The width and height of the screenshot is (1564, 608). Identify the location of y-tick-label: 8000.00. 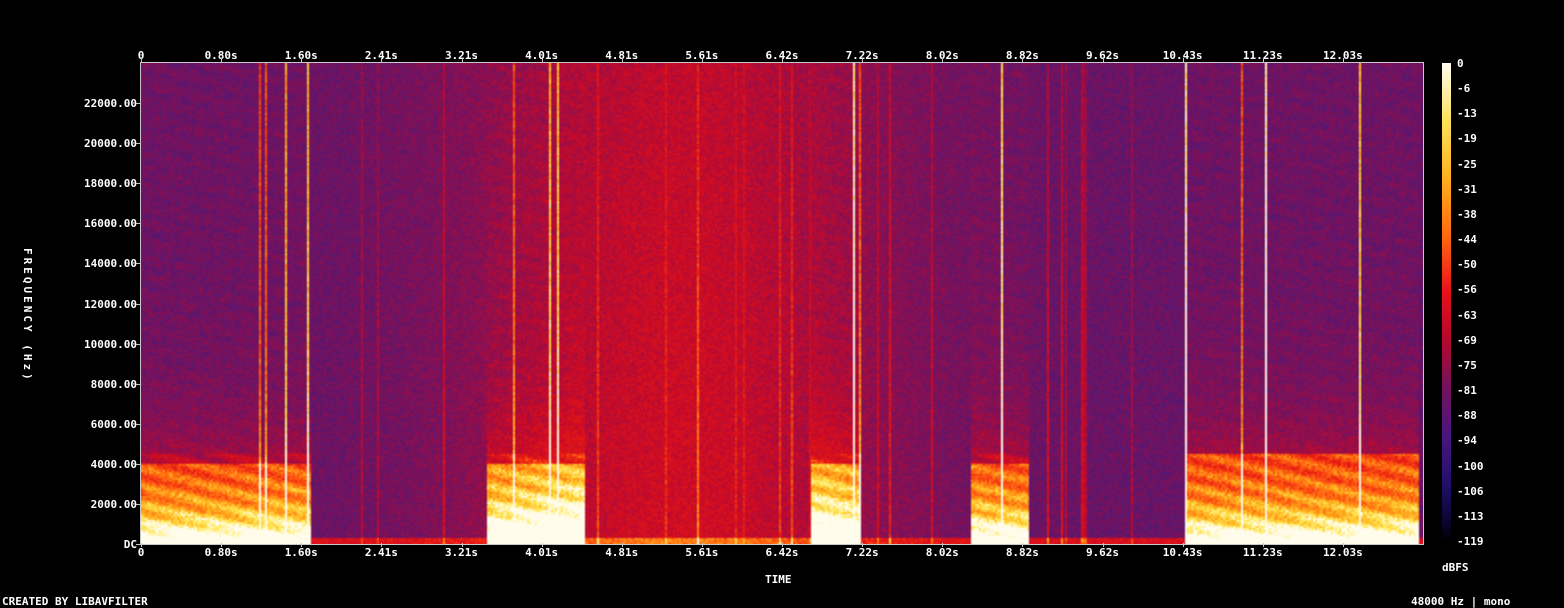
(113, 384).